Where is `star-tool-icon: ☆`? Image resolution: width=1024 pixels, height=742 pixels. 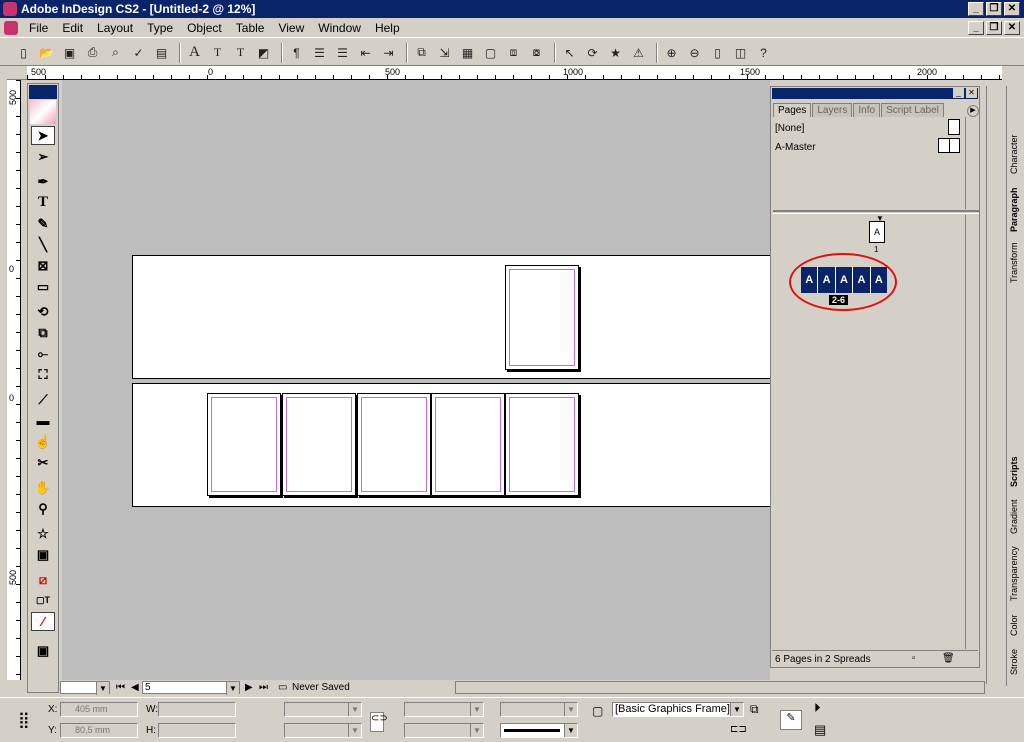
star-tool-icon: ☆ is located at coordinates (43, 533).